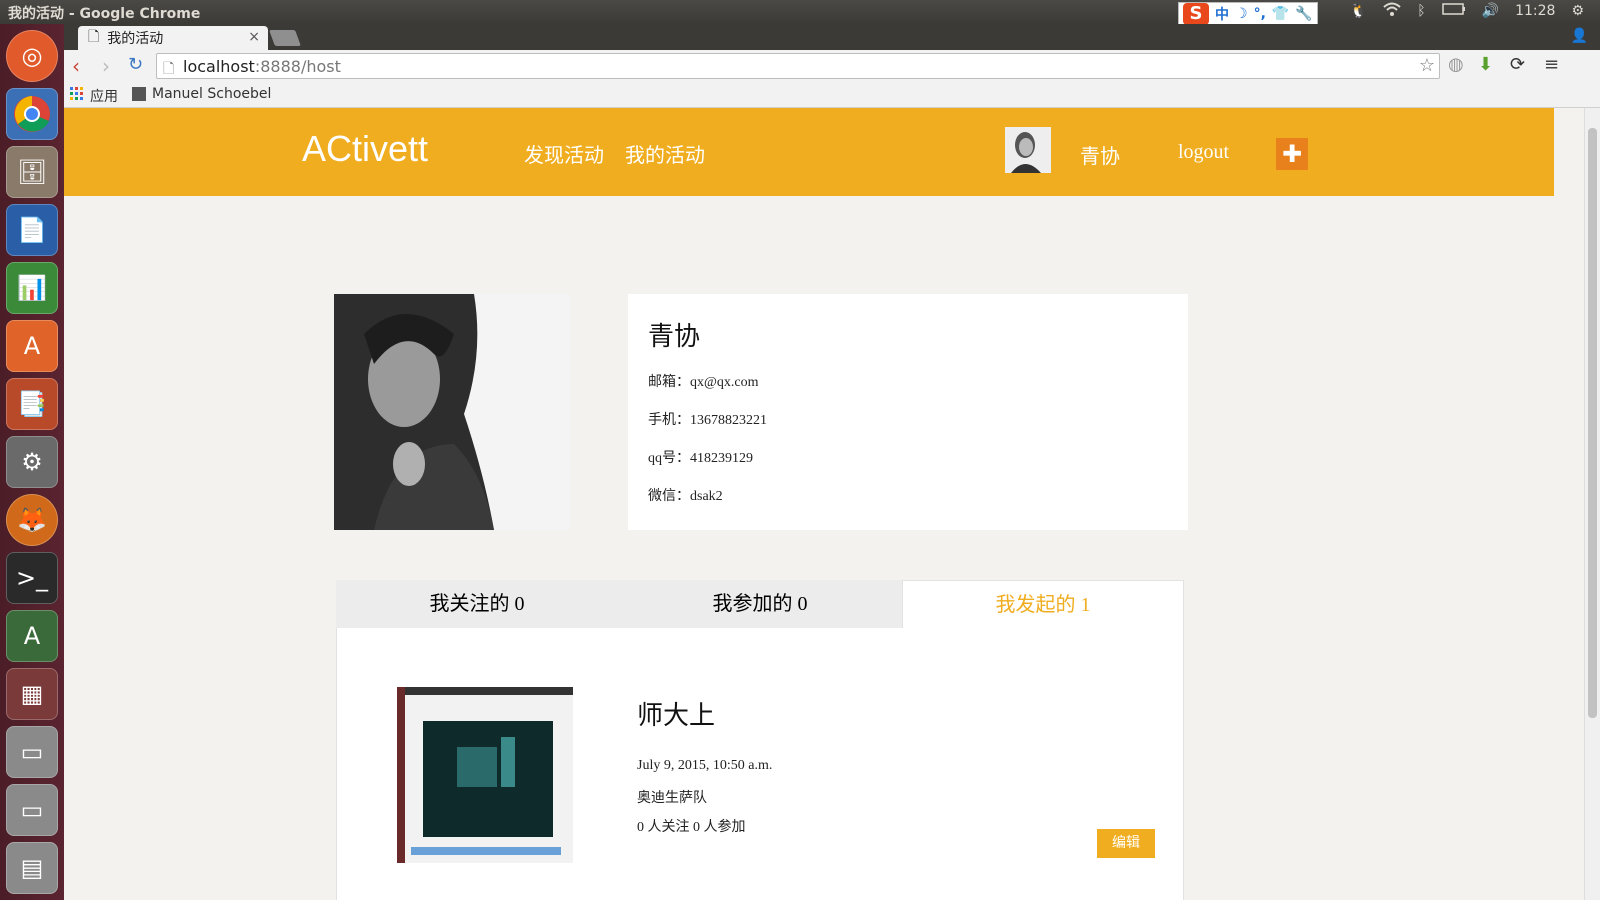 The image size is (1600, 900). What do you see at coordinates (809, 152) in the screenshot?
I see `site-header: ACtivett 发现活动 我的活动 青协 logout ✚` at bounding box center [809, 152].